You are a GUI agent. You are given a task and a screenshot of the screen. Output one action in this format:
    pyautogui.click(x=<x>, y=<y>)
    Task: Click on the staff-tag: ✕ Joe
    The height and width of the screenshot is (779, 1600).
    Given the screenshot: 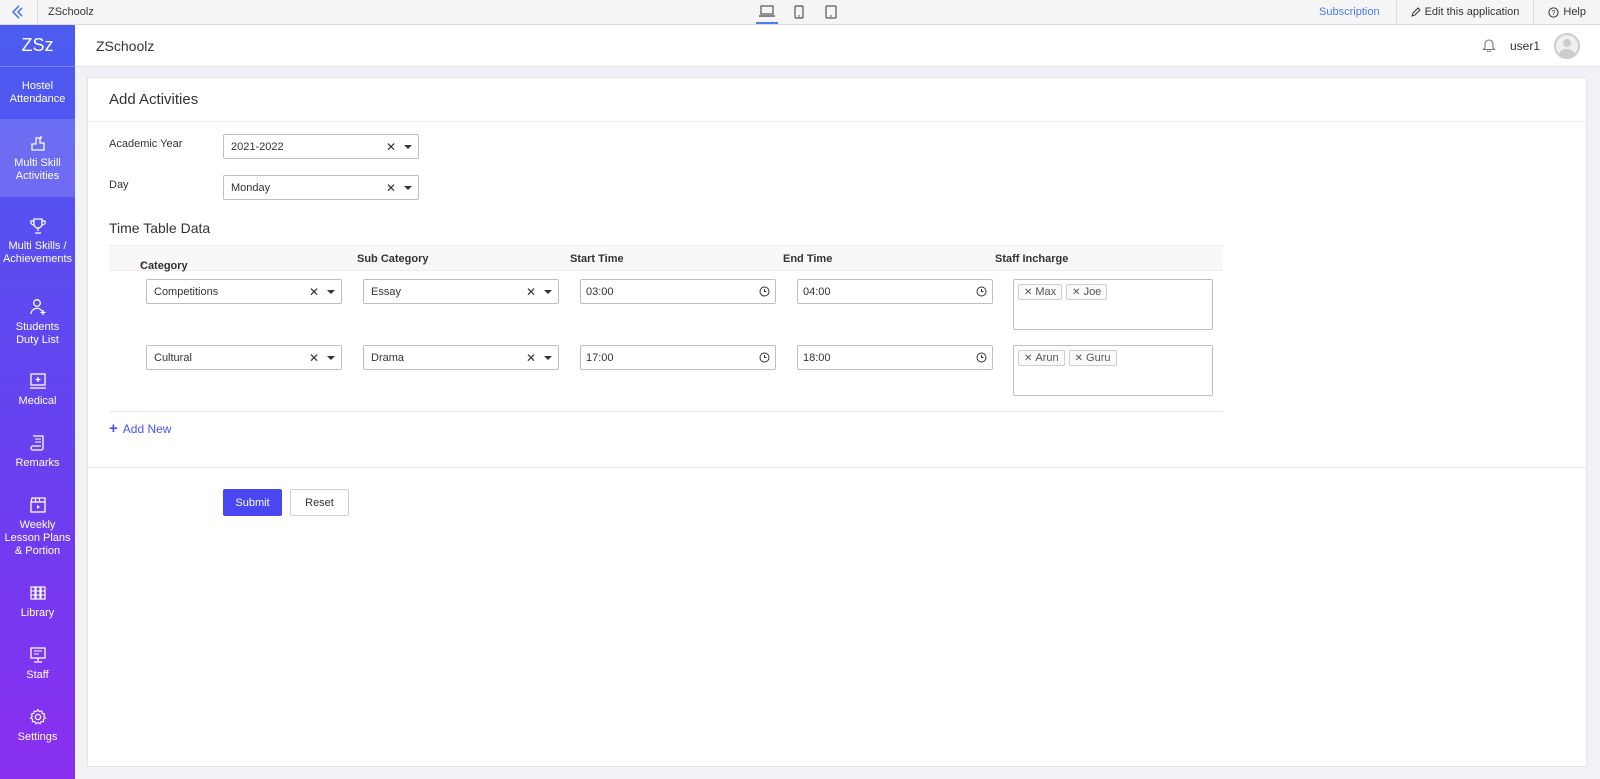 What is the action you would take?
    pyautogui.click(x=1087, y=292)
    